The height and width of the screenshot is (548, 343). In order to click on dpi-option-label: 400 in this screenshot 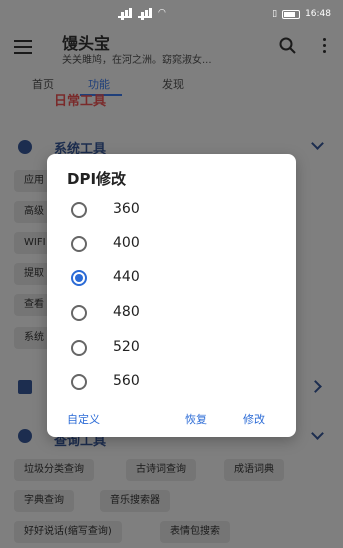, I will do `click(126, 243)`.